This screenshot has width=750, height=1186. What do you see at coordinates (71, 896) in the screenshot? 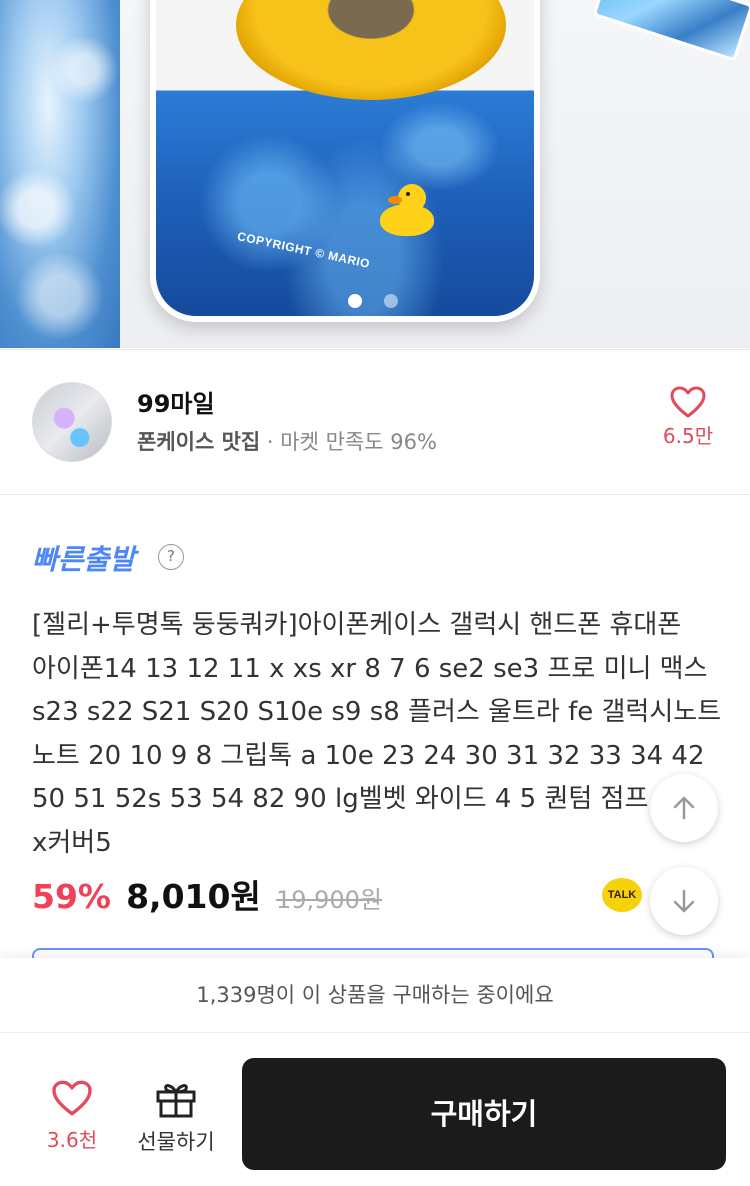
I see `discount-rate: 59%` at bounding box center [71, 896].